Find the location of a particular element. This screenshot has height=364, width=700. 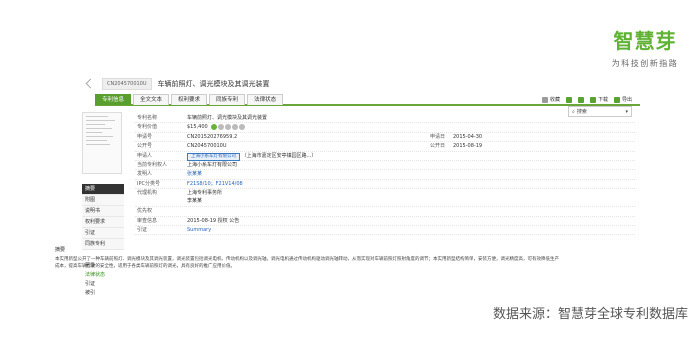

favorite-button: 收藏 is located at coordinates (550, 99).